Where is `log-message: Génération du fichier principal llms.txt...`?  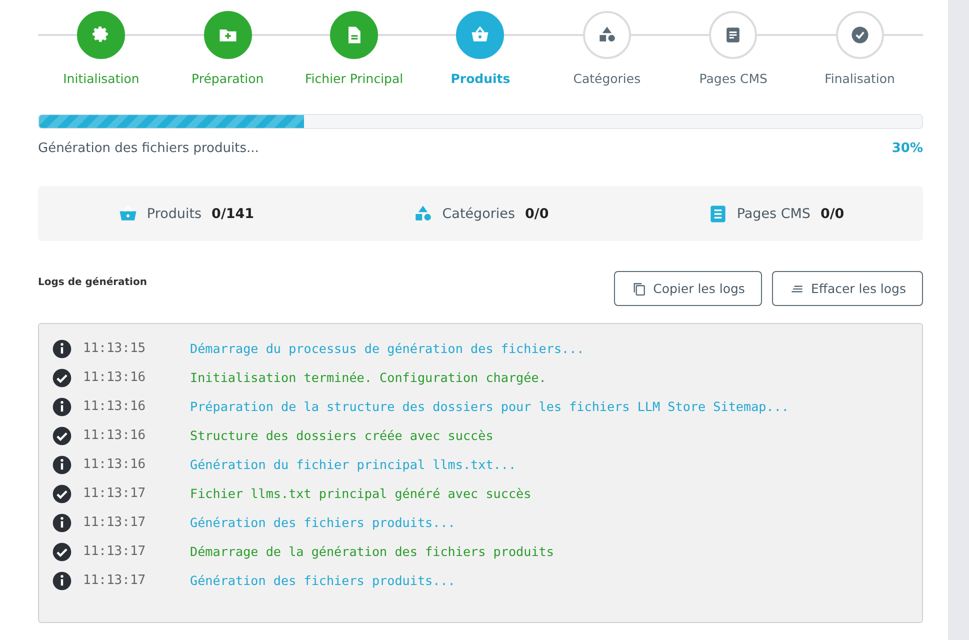 log-message: Génération du fichier principal llms.txt... is located at coordinates (353, 464).